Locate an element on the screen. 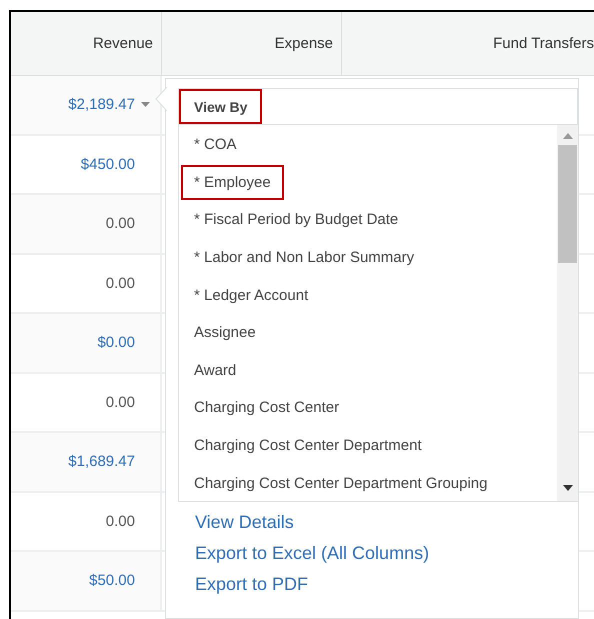 The height and width of the screenshot is (619, 594). amount-link: $1,689.47 is located at coordinates (101, 461).